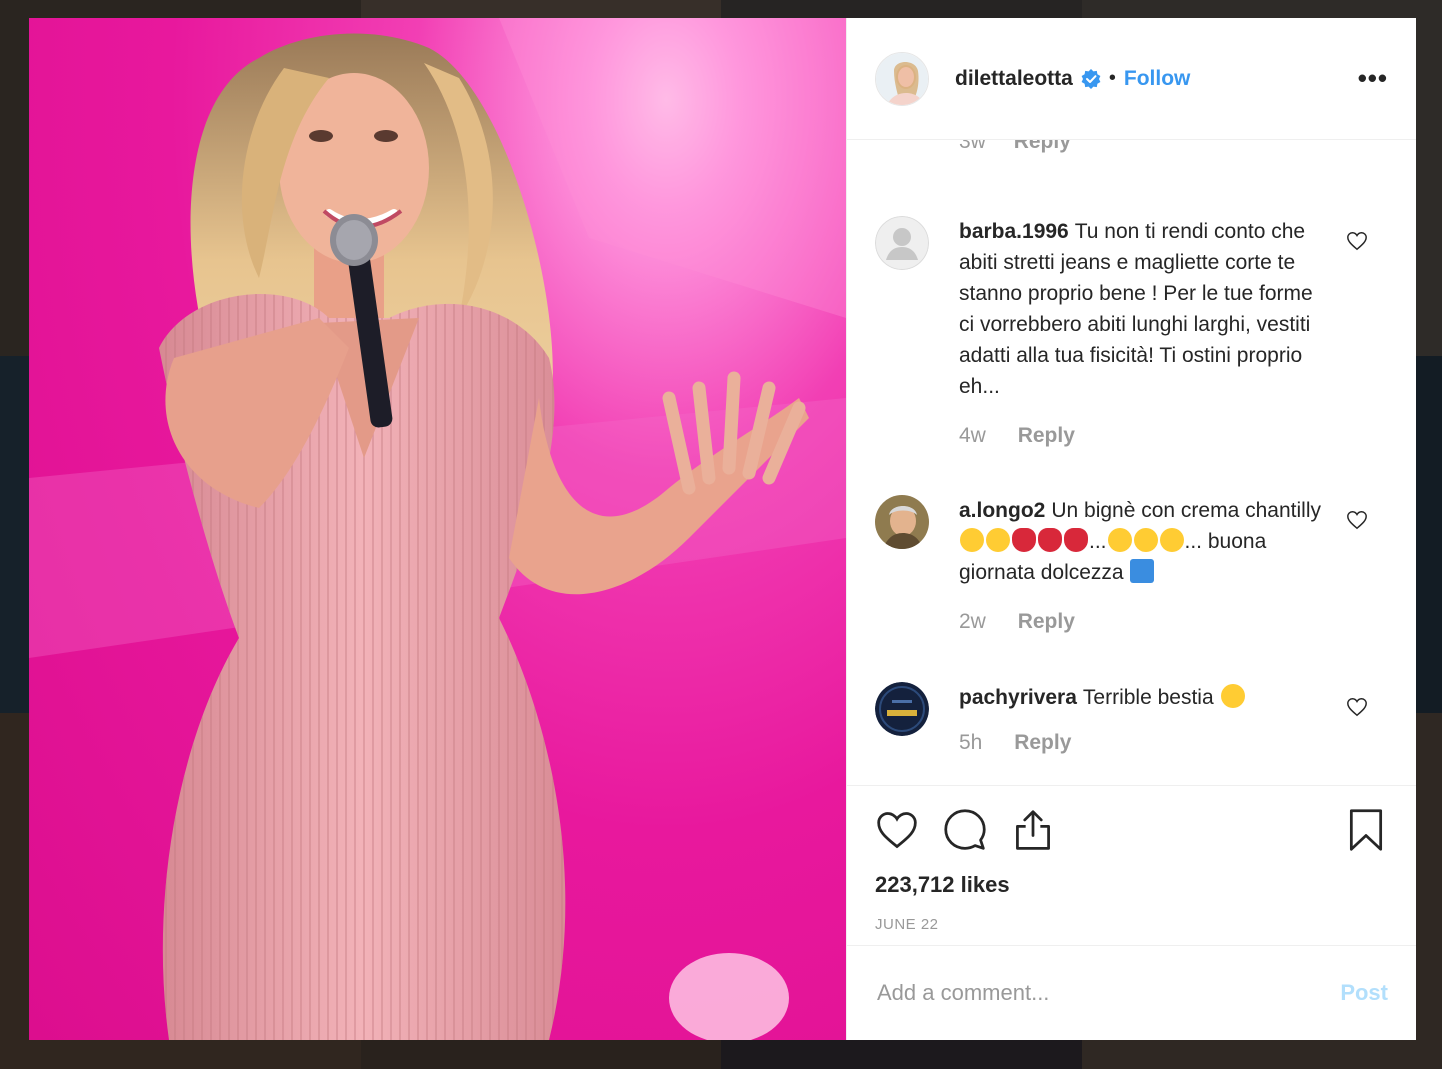 The height and width of the screenshot is (1069, 1442). I want to click on commenter-username: a.longo2, so click(1002, 510).